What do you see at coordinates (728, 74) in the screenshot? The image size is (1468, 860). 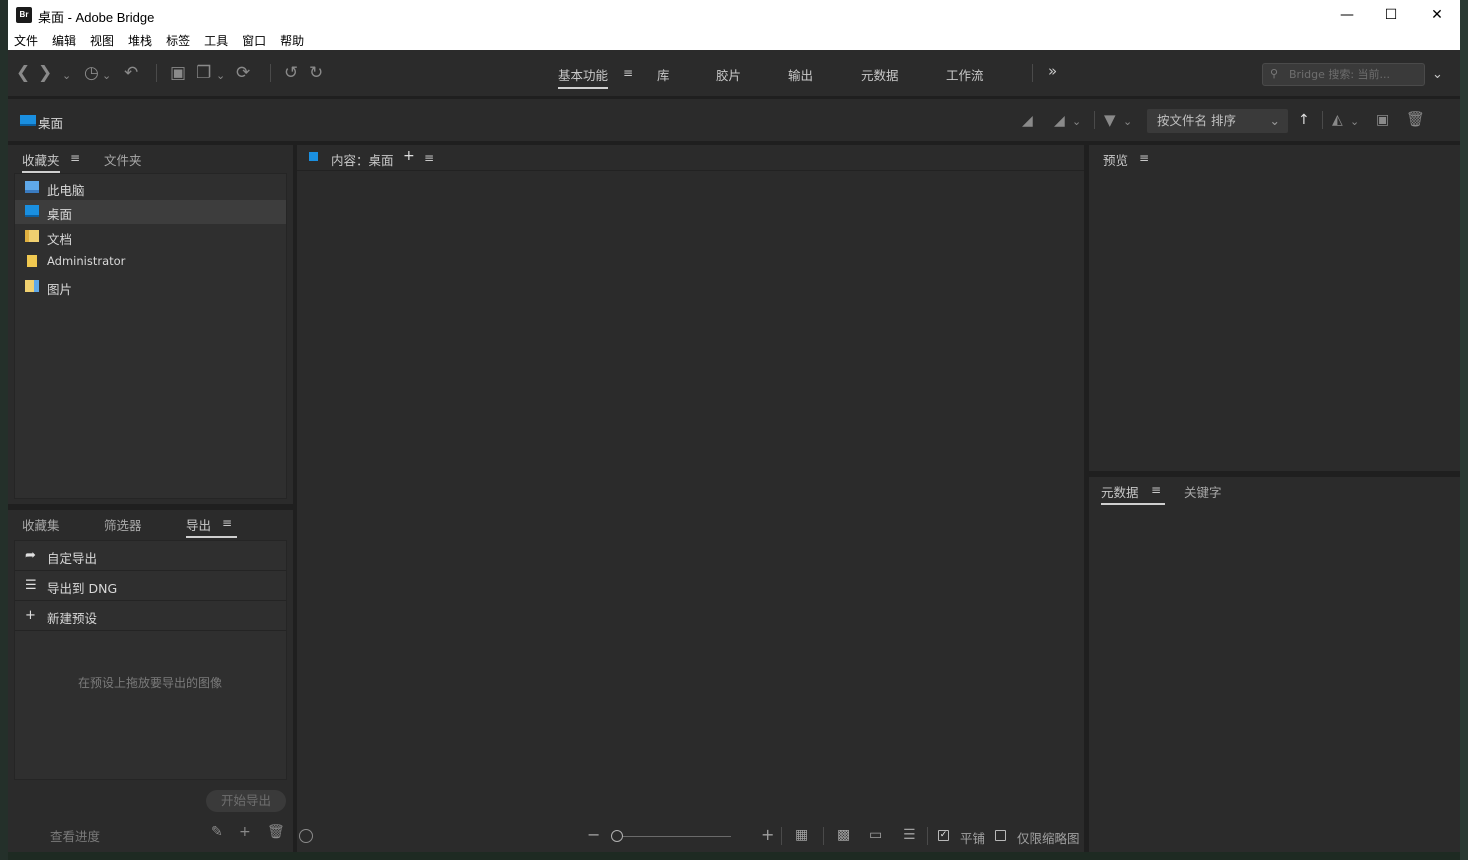 I see `tab-filmstrip: 胶片` at bounding box center [728, 74].